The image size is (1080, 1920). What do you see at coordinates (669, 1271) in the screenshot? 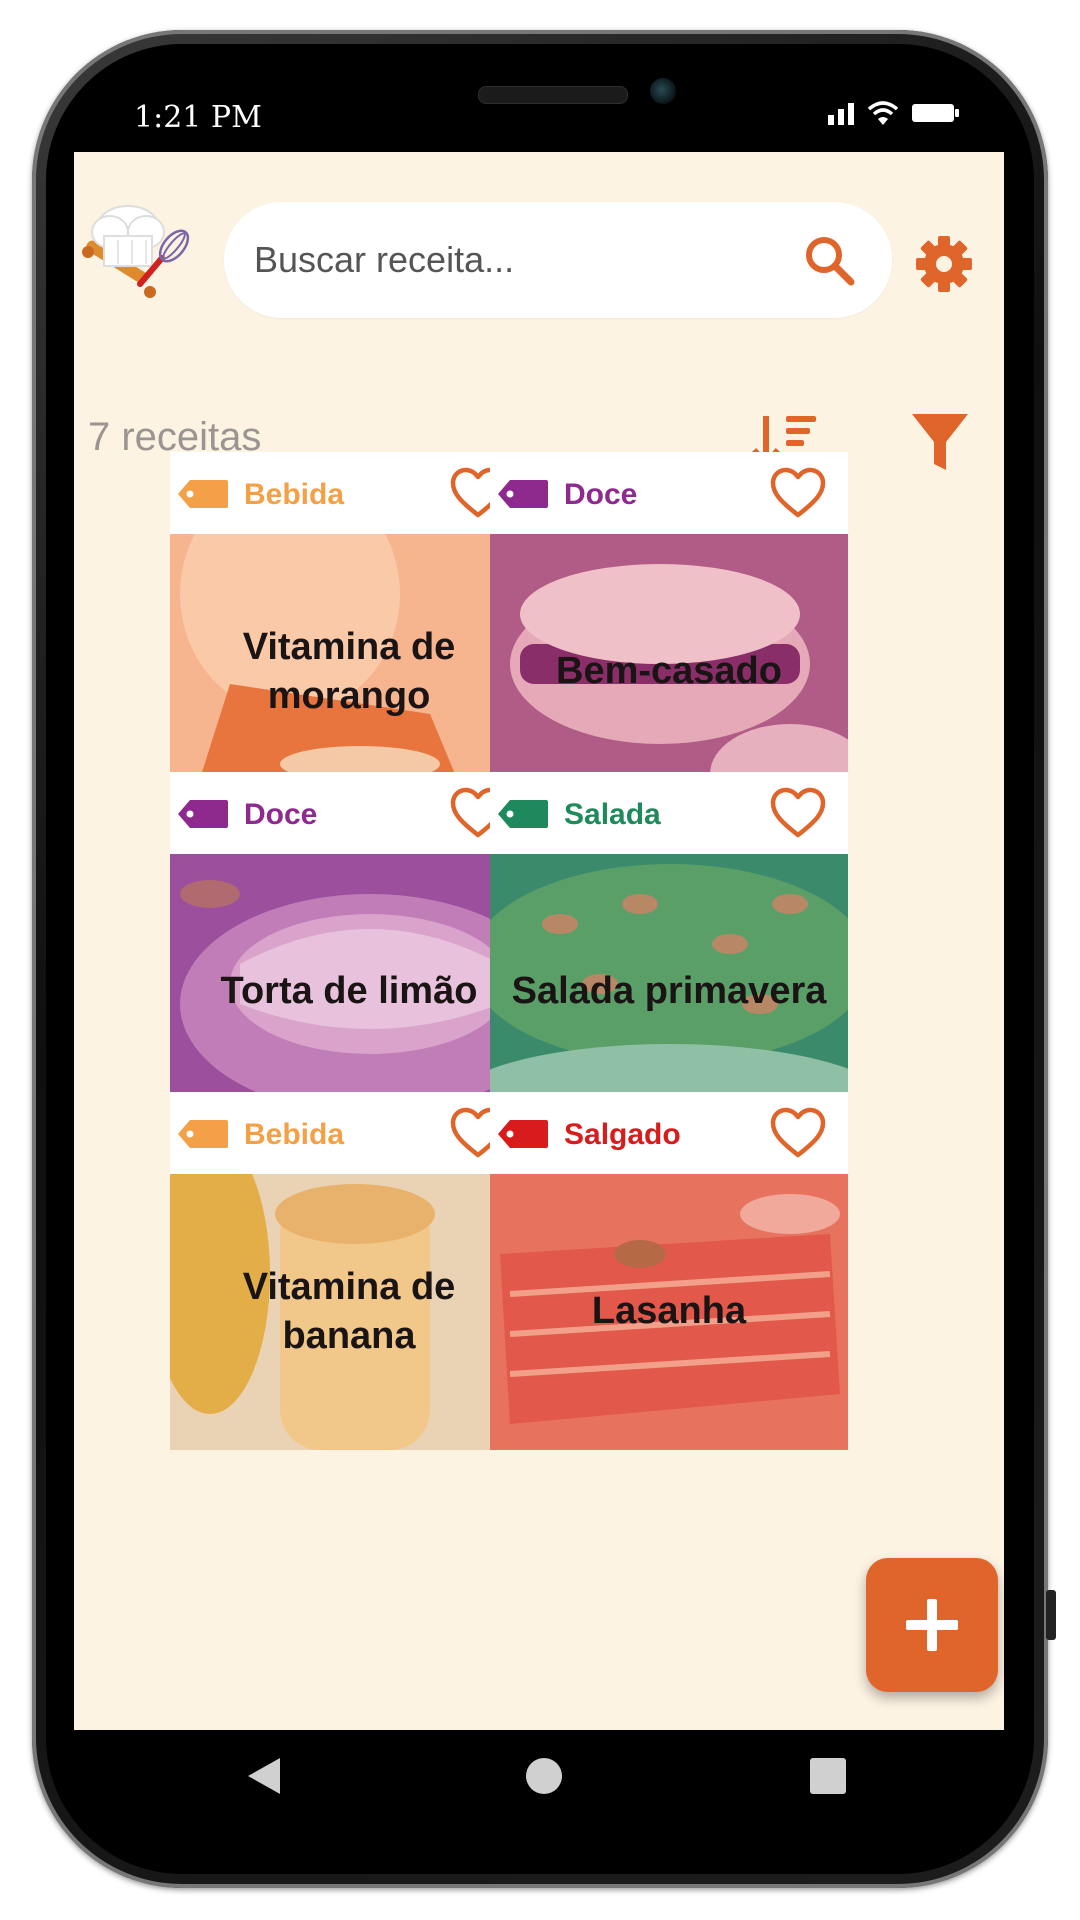
I see `recipe-card: Salgado Lasanha` at bounding box center [669, 1271].